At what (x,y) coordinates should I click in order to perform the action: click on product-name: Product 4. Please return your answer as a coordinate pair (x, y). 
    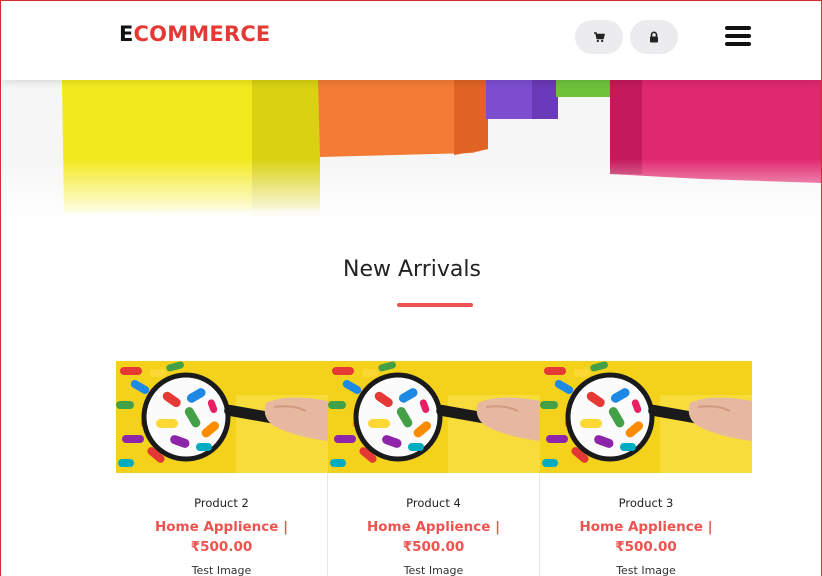
    Looking at the image, I should click on (433, 503).